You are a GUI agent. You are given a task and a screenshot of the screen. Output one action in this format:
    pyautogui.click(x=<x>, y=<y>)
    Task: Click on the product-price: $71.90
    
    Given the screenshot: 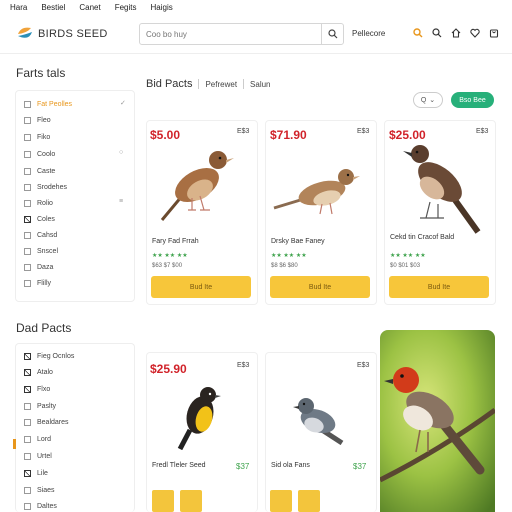 What is the action you would take?
    pyautogui.click(x=288, y=135)
    